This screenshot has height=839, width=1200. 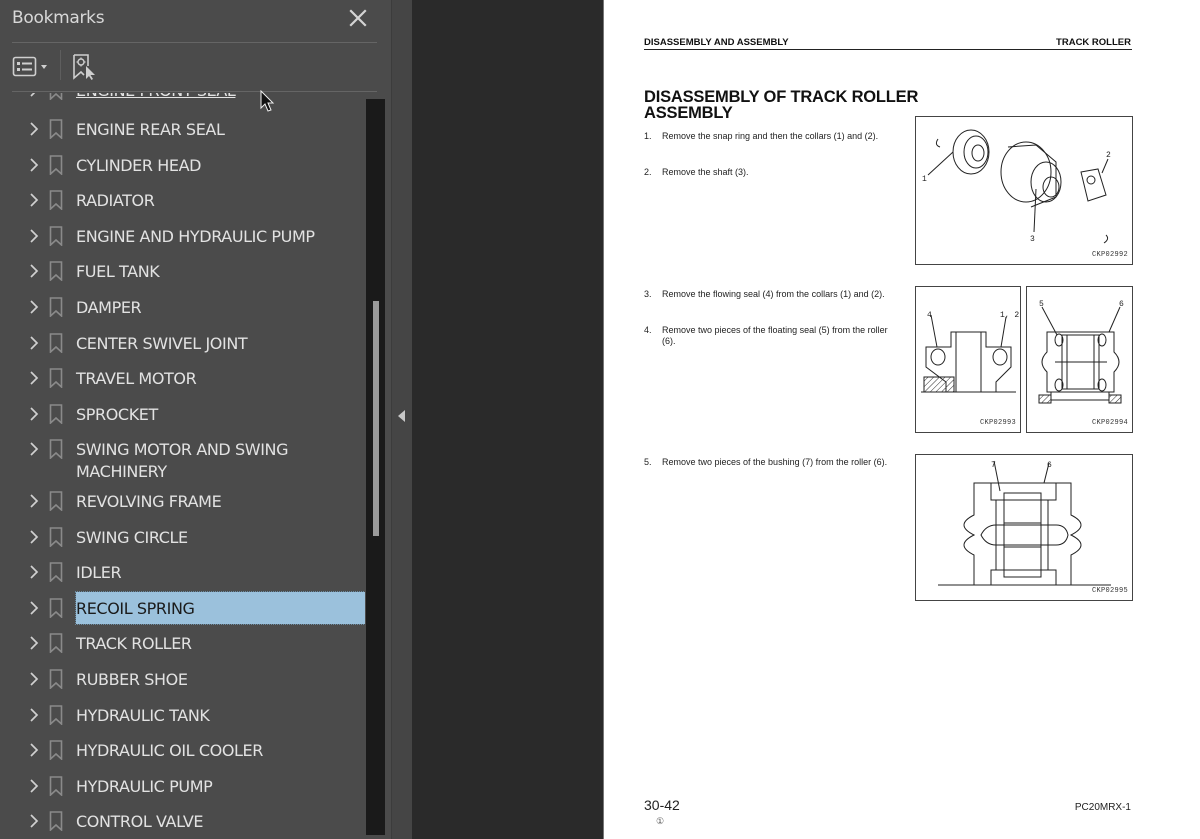 I want to click on bookmark-item: DAMPER, so click(x=182, y=307).